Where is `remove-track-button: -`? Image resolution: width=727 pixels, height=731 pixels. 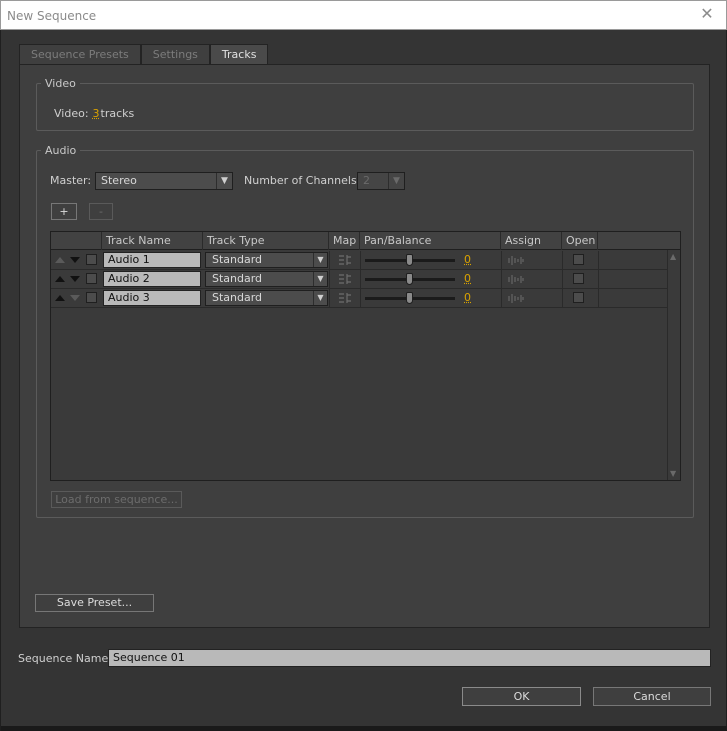
remove-track-button: - is located at coordinates (101, 211).